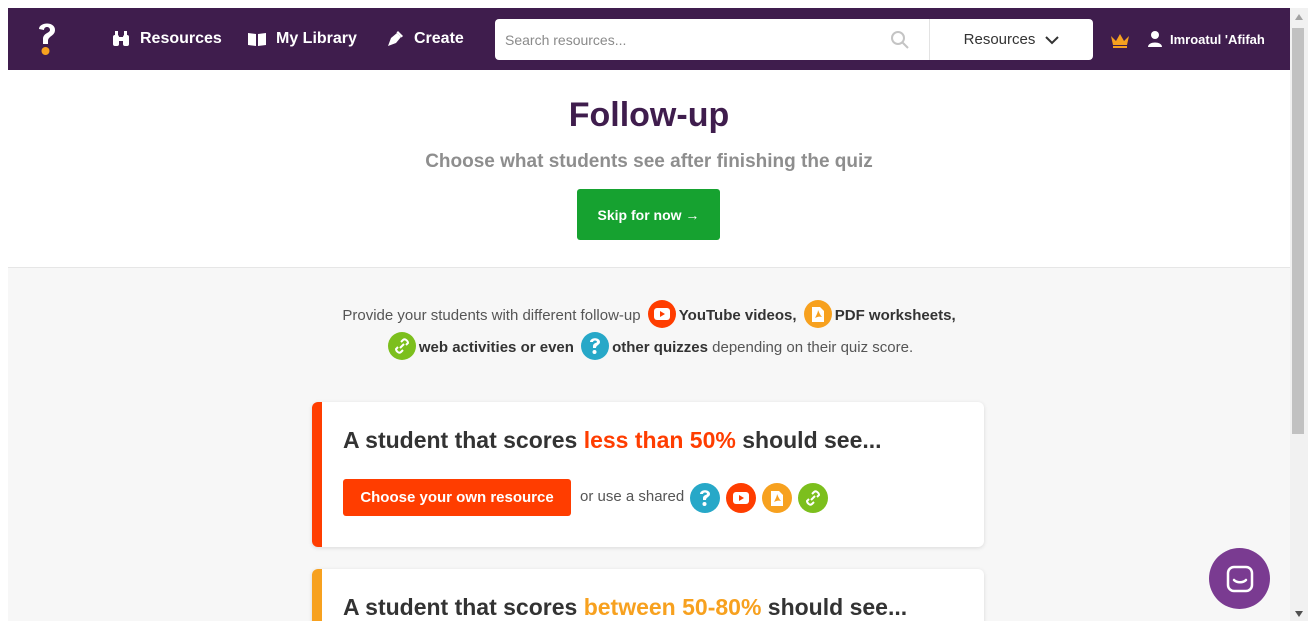  Describe the element at coordinates (1120, 40) in the screenshot. I see `crown-icon` at that location.